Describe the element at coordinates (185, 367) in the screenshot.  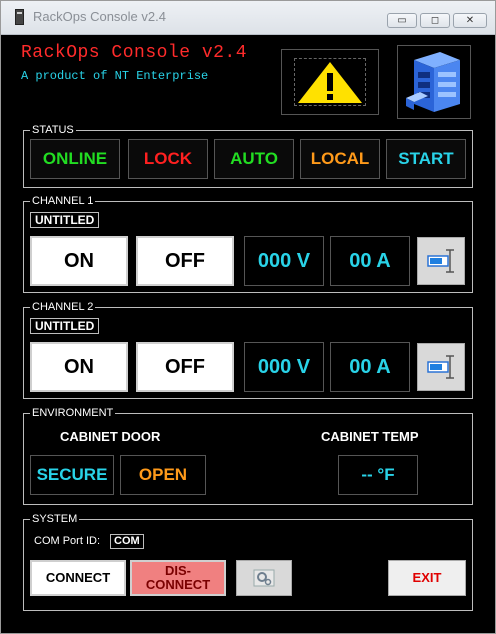
I see `channel-2-off-button: OFF` at that location.